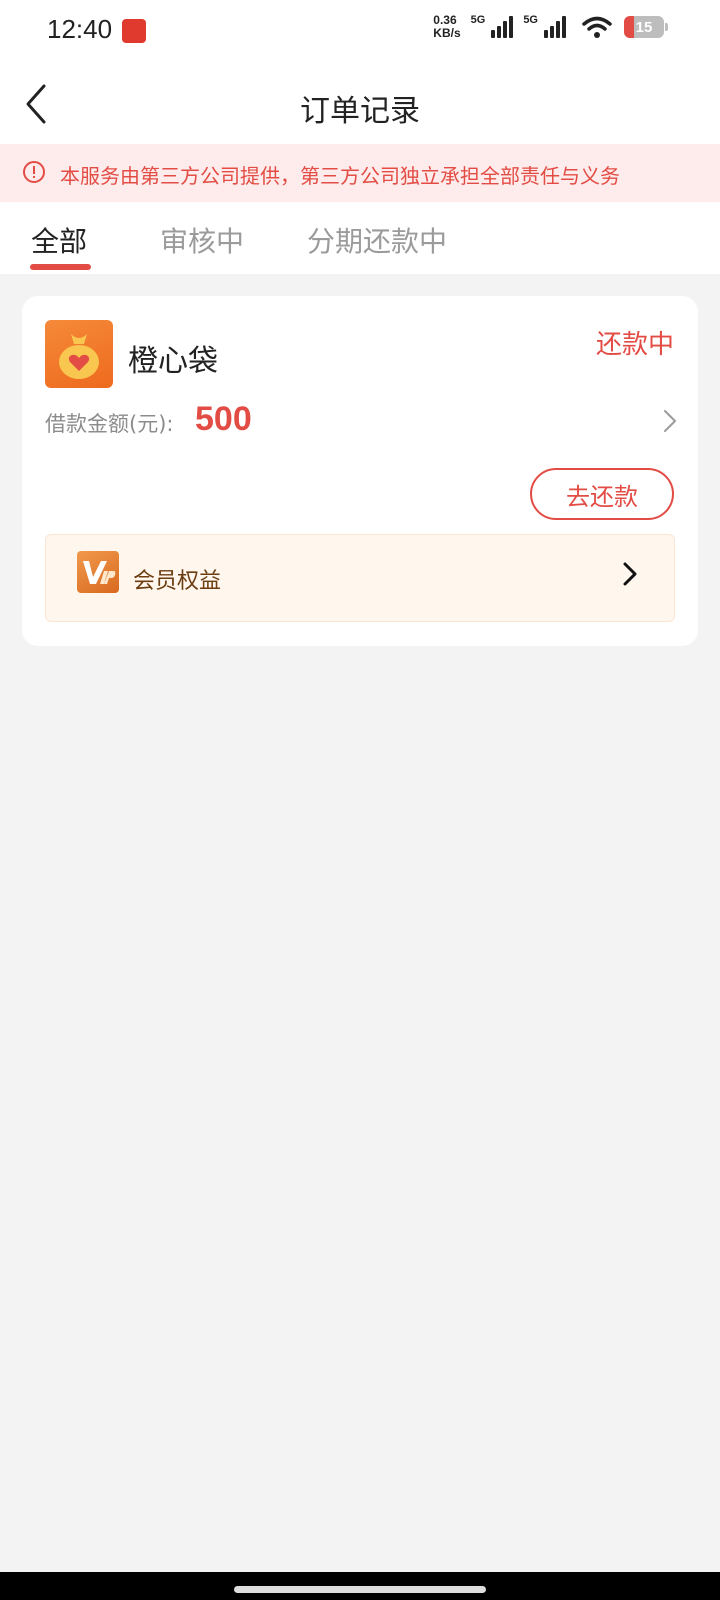 The image size is (720, 1600). What do you see at coordinates (377, 240) in the screenshot?
I see `tab-installment-repaying: 分期还款中` at bounding box center [377, 240].